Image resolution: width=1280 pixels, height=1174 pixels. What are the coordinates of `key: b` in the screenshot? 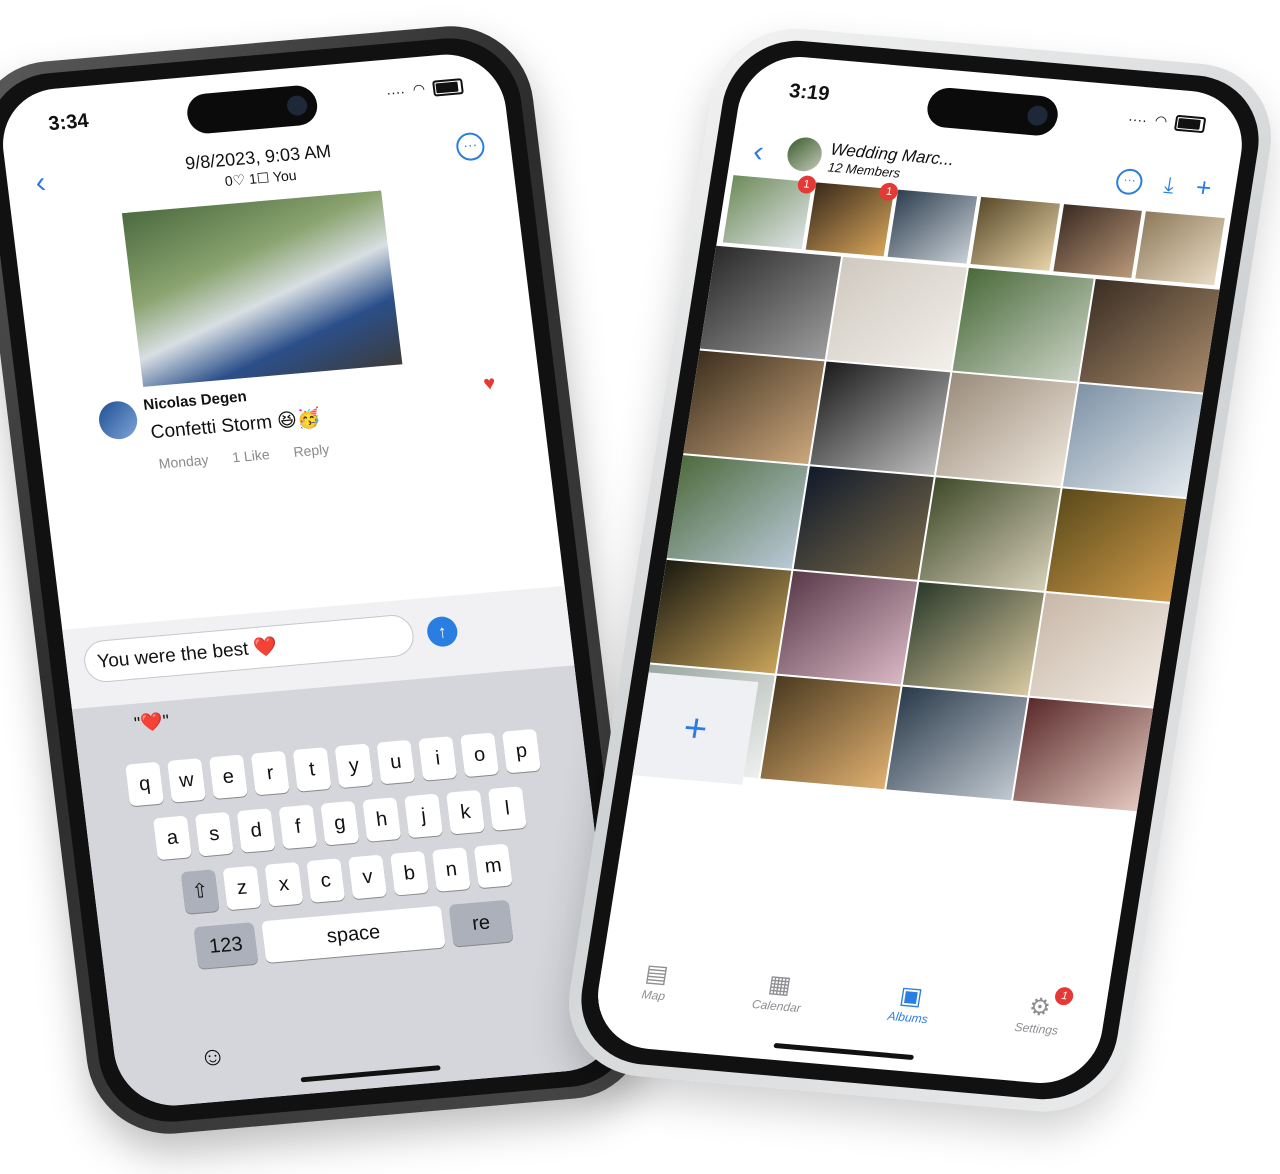 It's located at (409, 873).